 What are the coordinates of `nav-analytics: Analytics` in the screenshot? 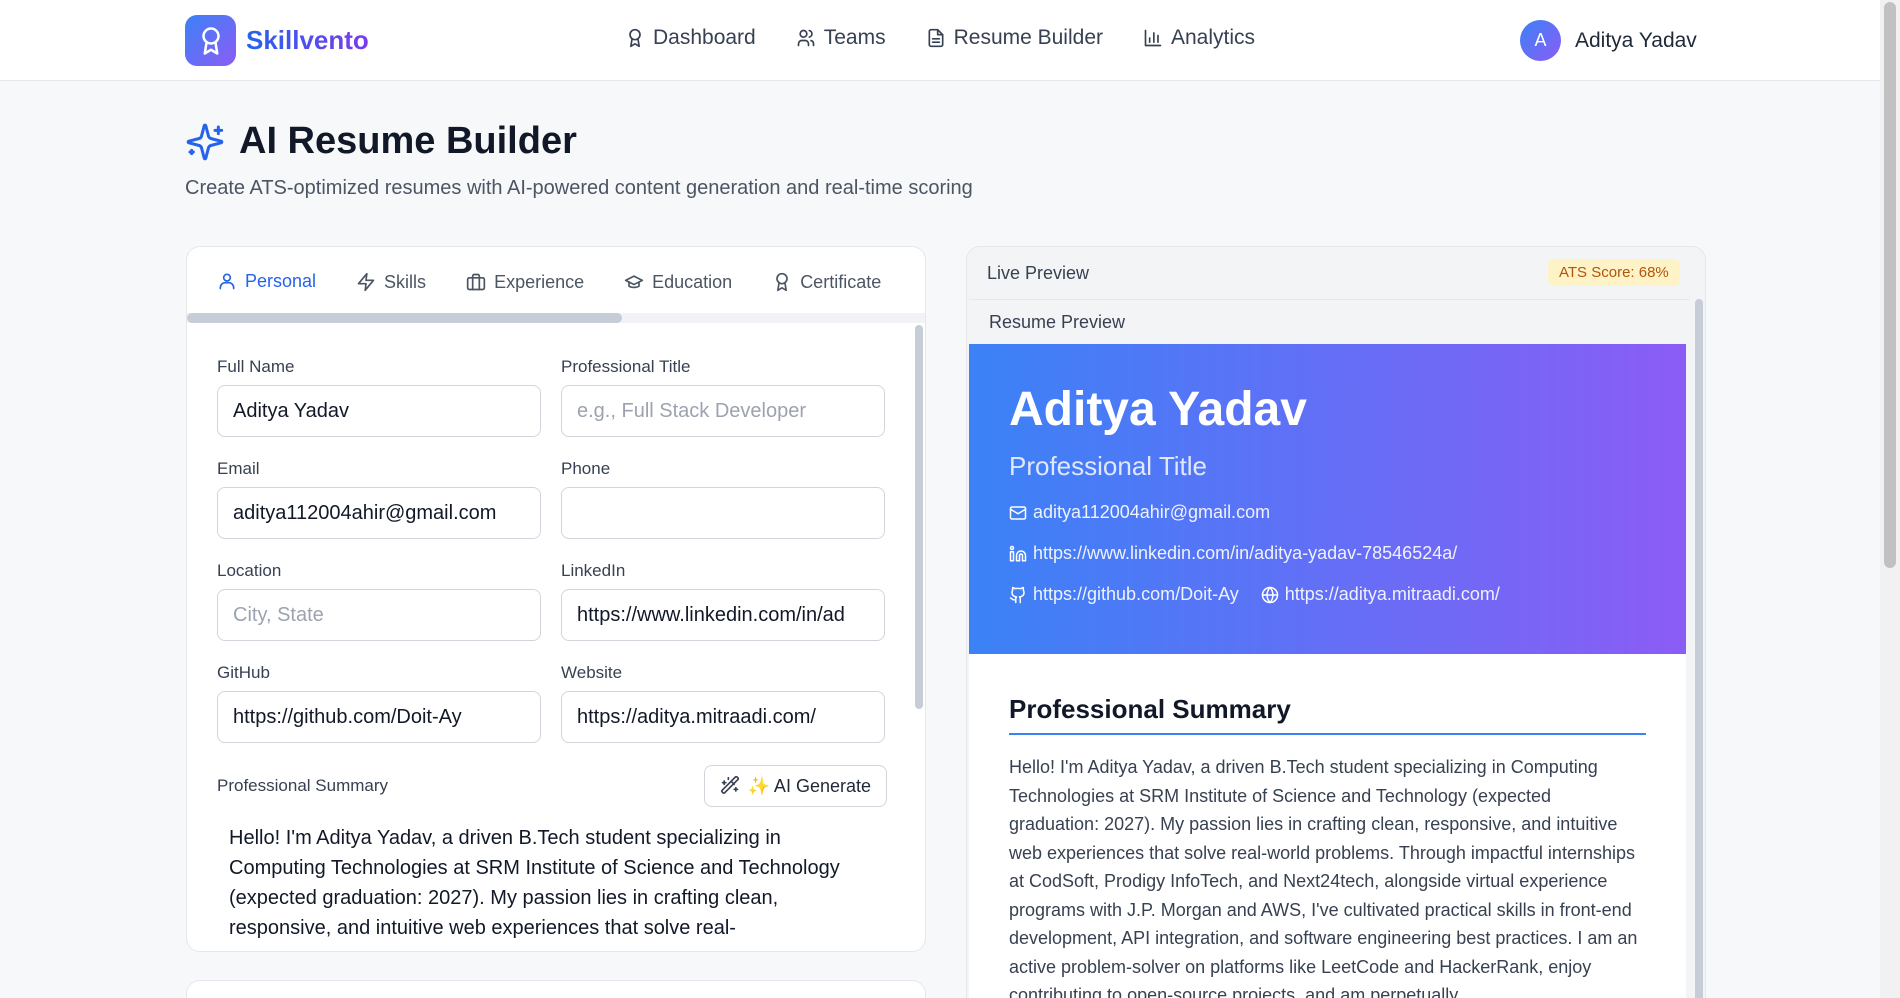 It's located at (1199, 38).